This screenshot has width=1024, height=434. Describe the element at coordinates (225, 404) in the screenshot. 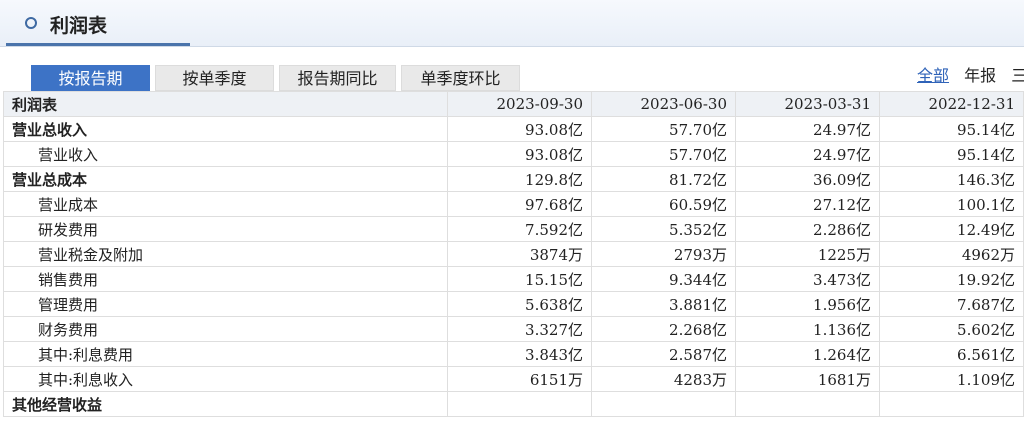

I see `row-label: 其他经营收益` at that location.